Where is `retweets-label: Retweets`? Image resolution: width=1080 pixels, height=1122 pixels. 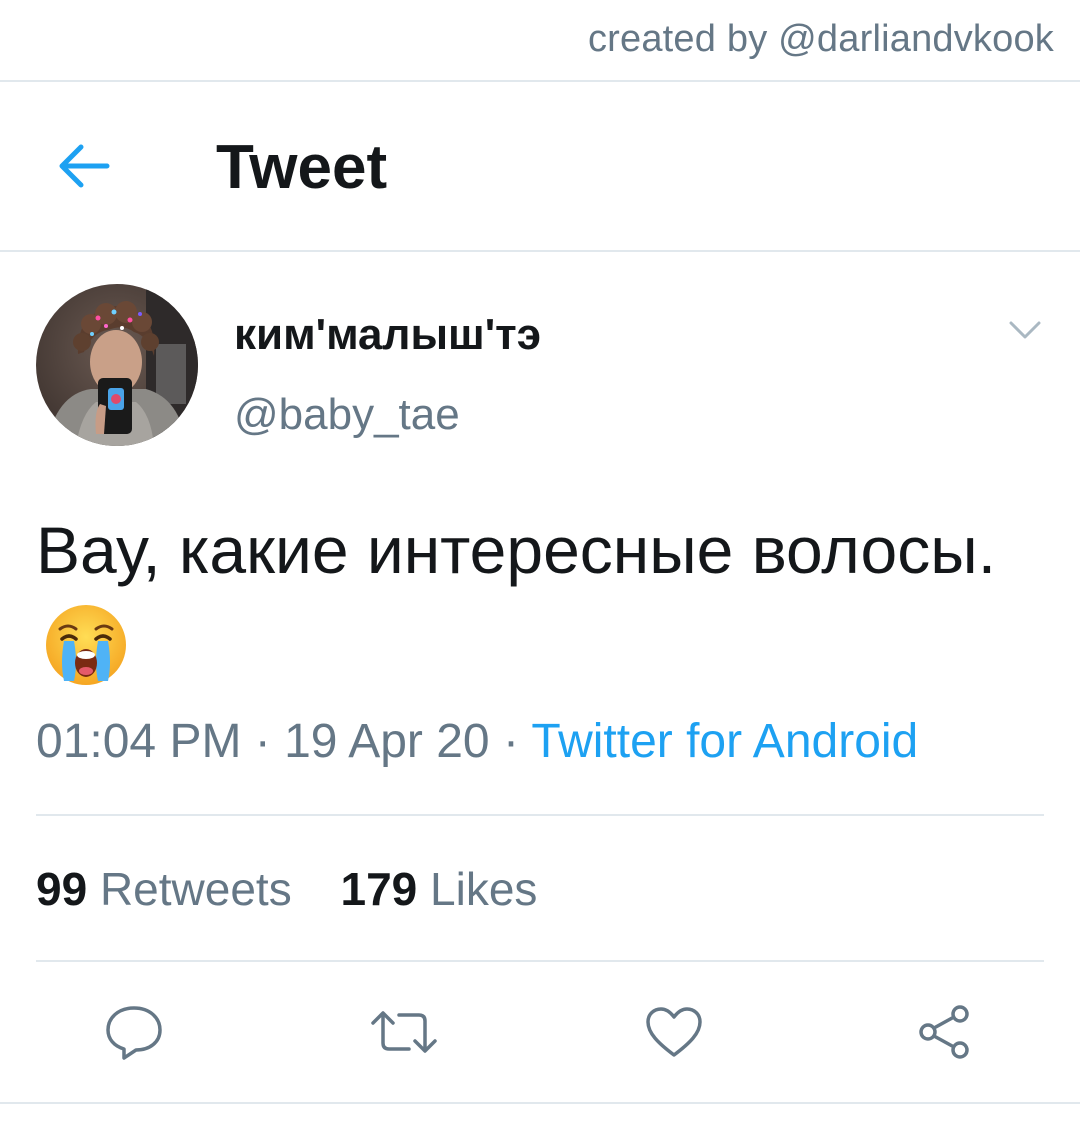 retweets-label: Retweets is located at coordinates (195, 889).